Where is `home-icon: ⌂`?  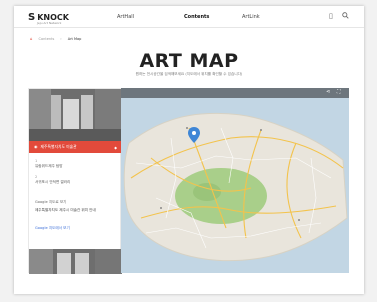 home-icon: ⌂ is located at coordinates (31, 38).